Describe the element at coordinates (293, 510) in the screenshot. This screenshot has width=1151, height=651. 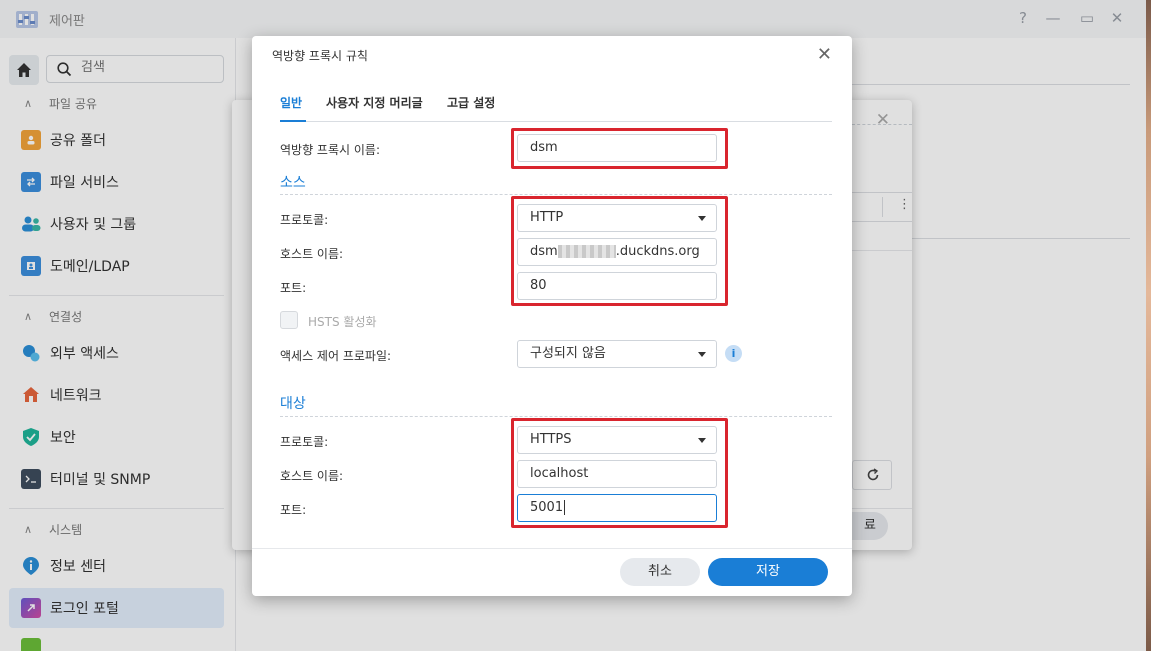
I see `destination-port-label: 포트:` at that location.